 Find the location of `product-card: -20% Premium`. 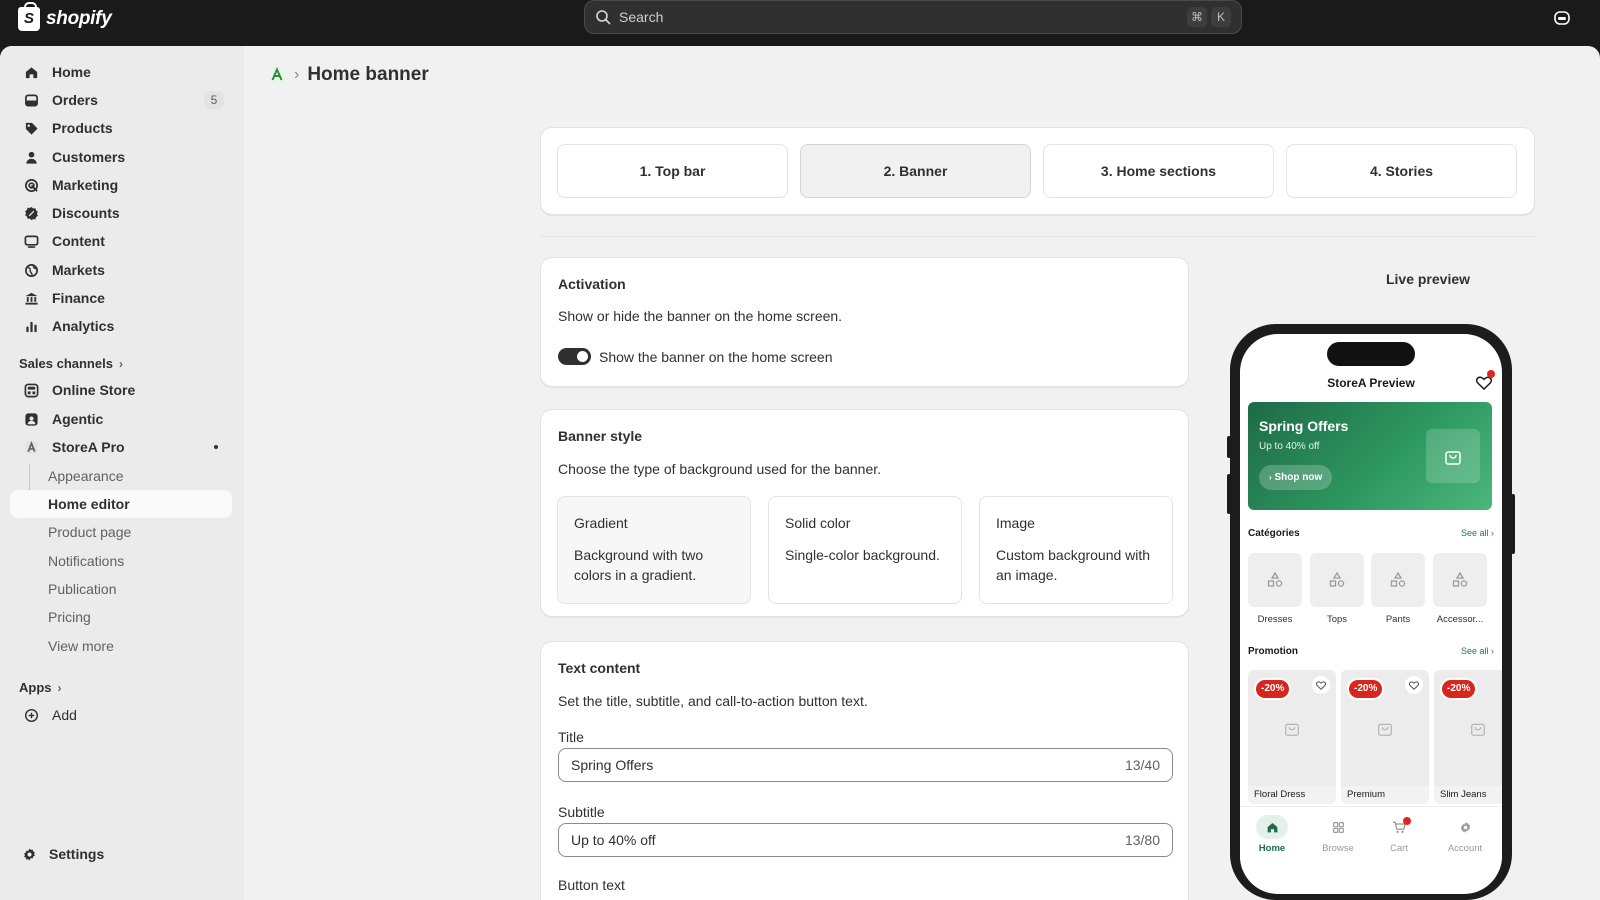

product-card: -20% Premium is located at coordinates (1385, 737).